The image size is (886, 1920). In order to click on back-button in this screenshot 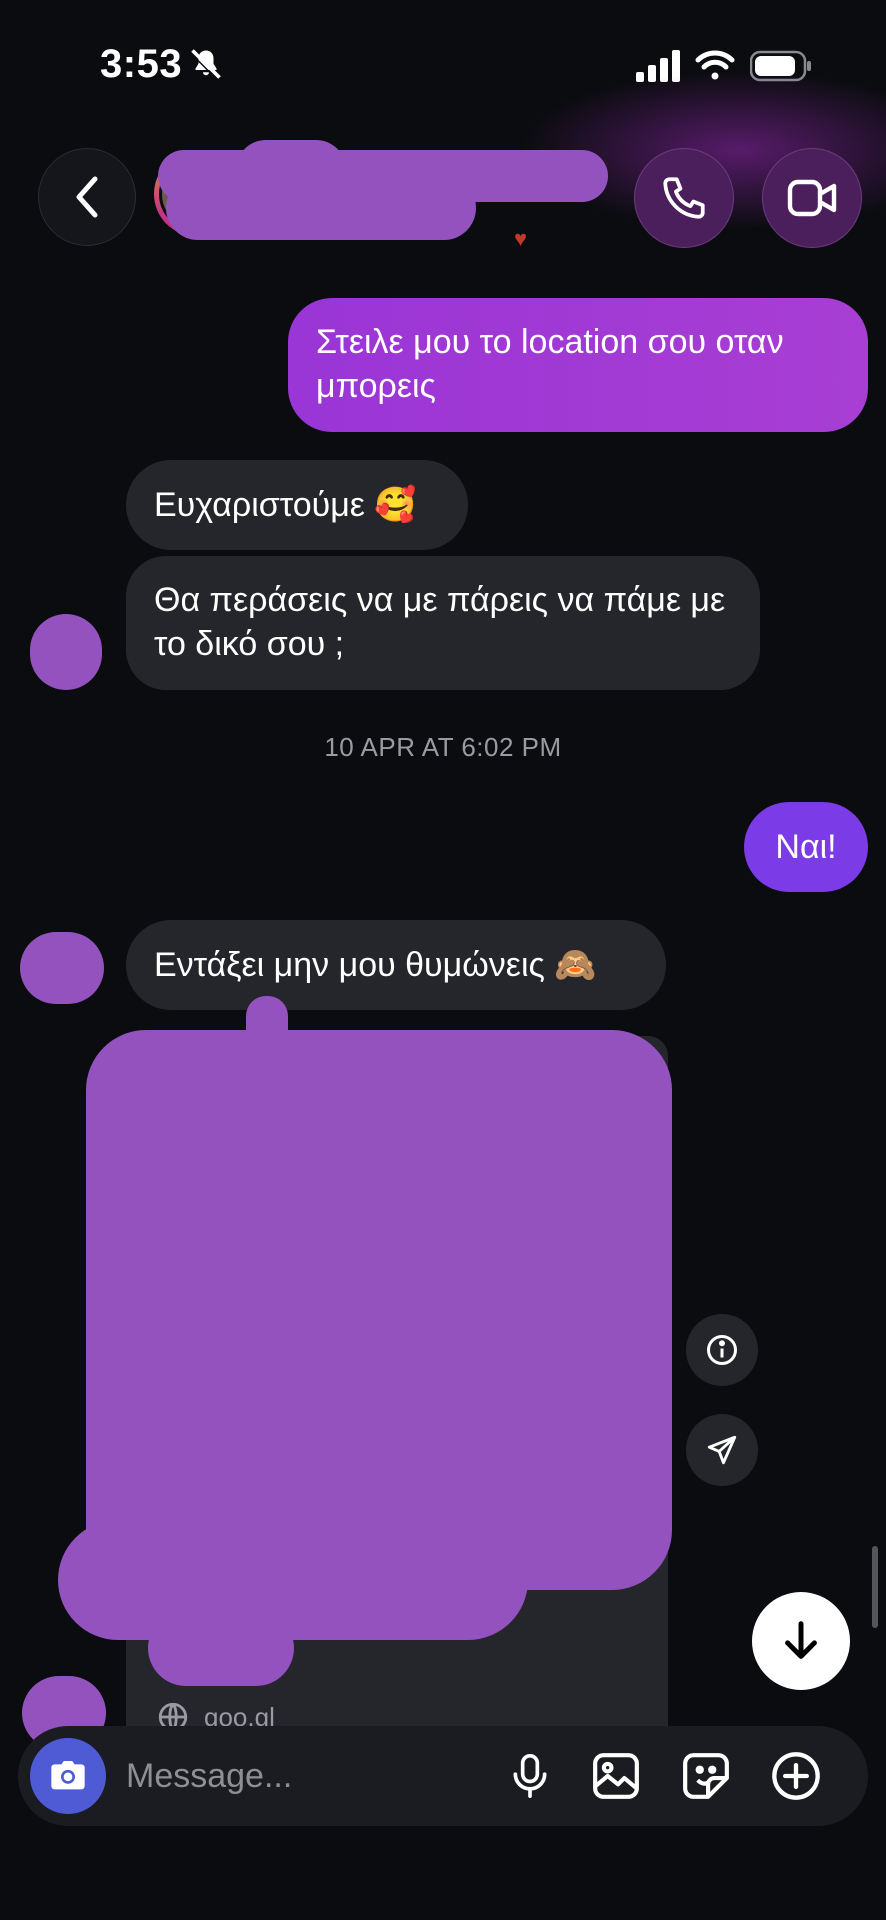, I will do `click(87, 197)`.